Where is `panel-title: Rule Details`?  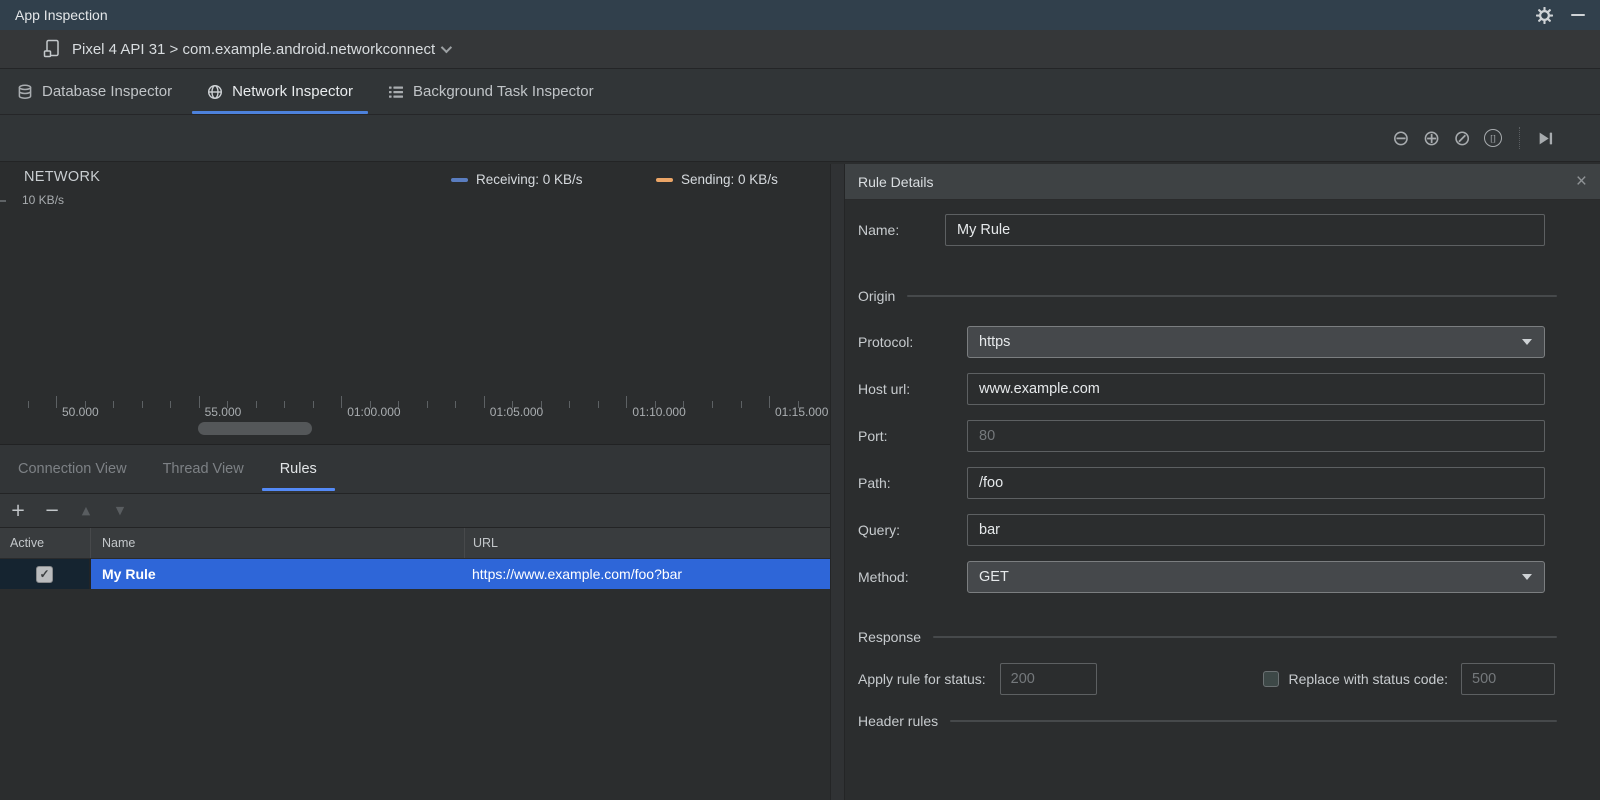
panel-title: Rule Details is located at coordinates (896, 181).